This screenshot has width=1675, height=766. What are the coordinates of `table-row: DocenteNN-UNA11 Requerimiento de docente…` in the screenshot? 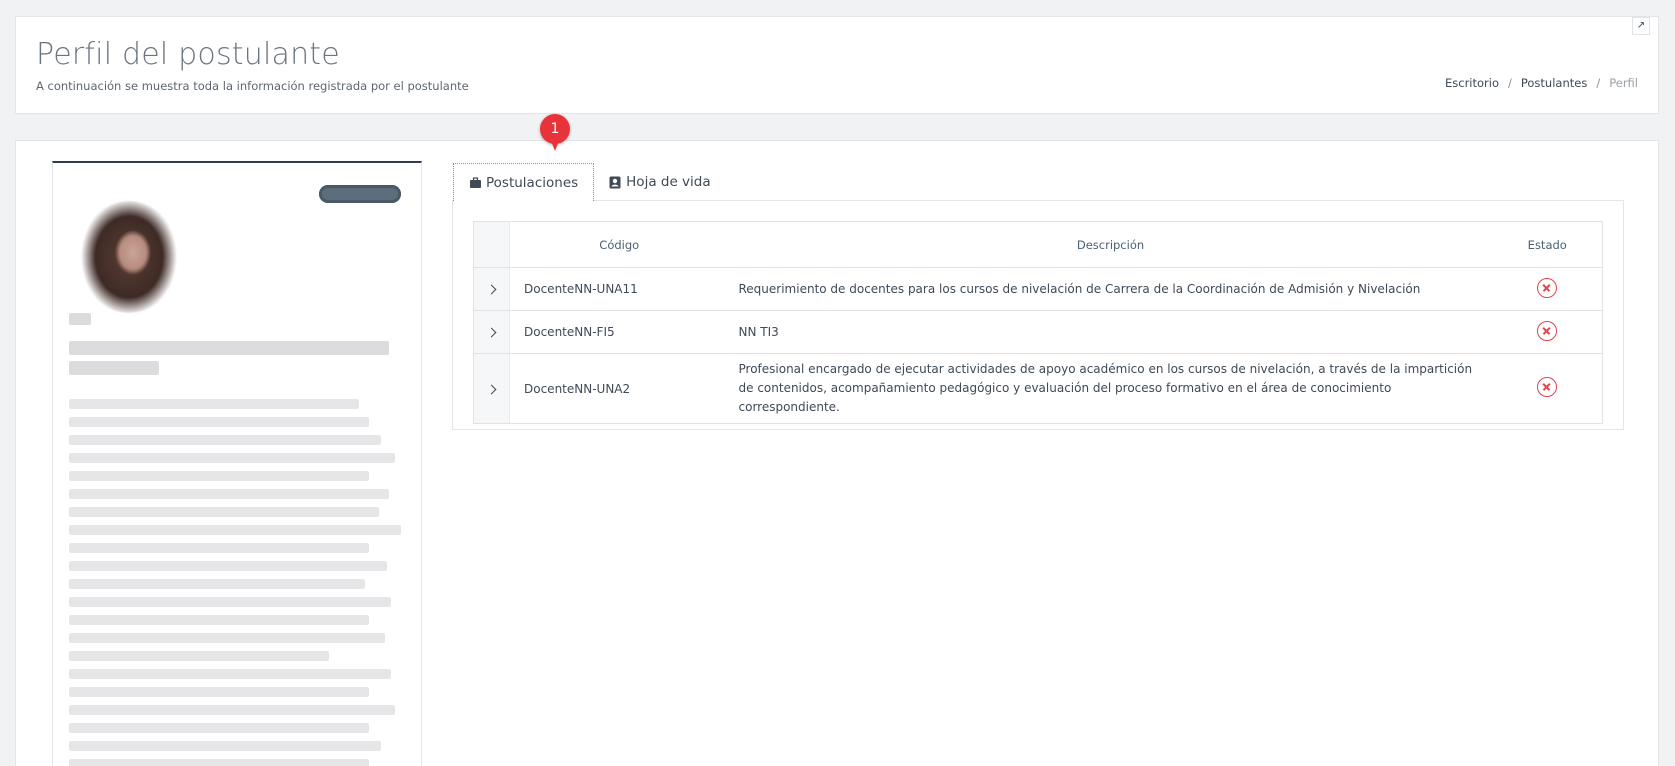 It's located at (1038, 289).